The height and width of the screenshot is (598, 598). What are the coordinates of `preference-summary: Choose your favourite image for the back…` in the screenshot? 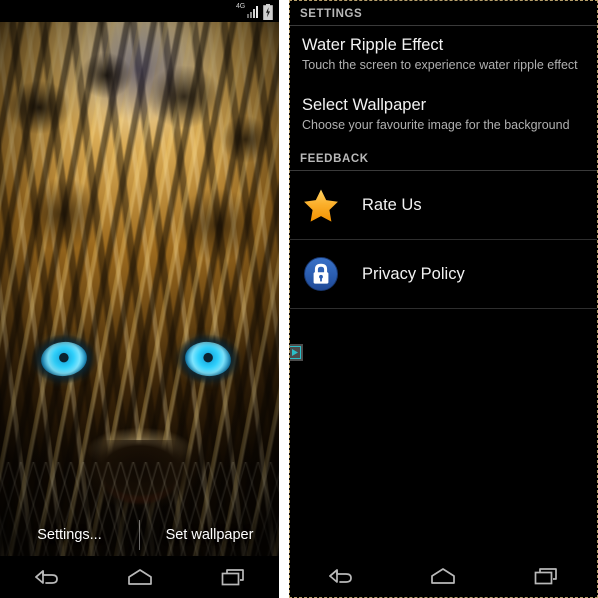 It's located at (436, 125).